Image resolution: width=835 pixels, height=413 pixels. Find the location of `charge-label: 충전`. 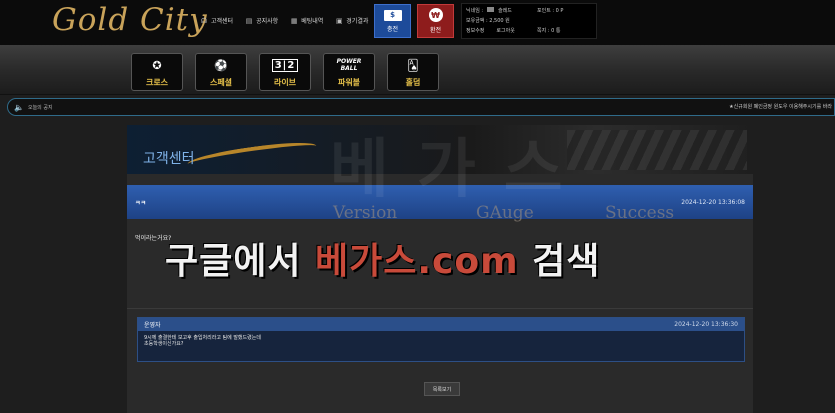

charge-label: 충전 is located at coordinates (392, 29).